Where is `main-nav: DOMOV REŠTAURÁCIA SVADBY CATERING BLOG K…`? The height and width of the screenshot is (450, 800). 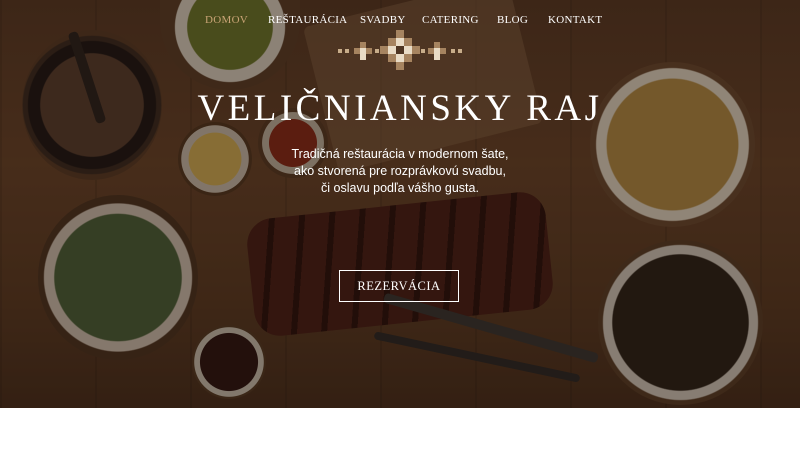 main-nav: DOMOV REŠTAURÁCIA SVADBY CATERING BLOG K… is located at coordinates (400, 22).